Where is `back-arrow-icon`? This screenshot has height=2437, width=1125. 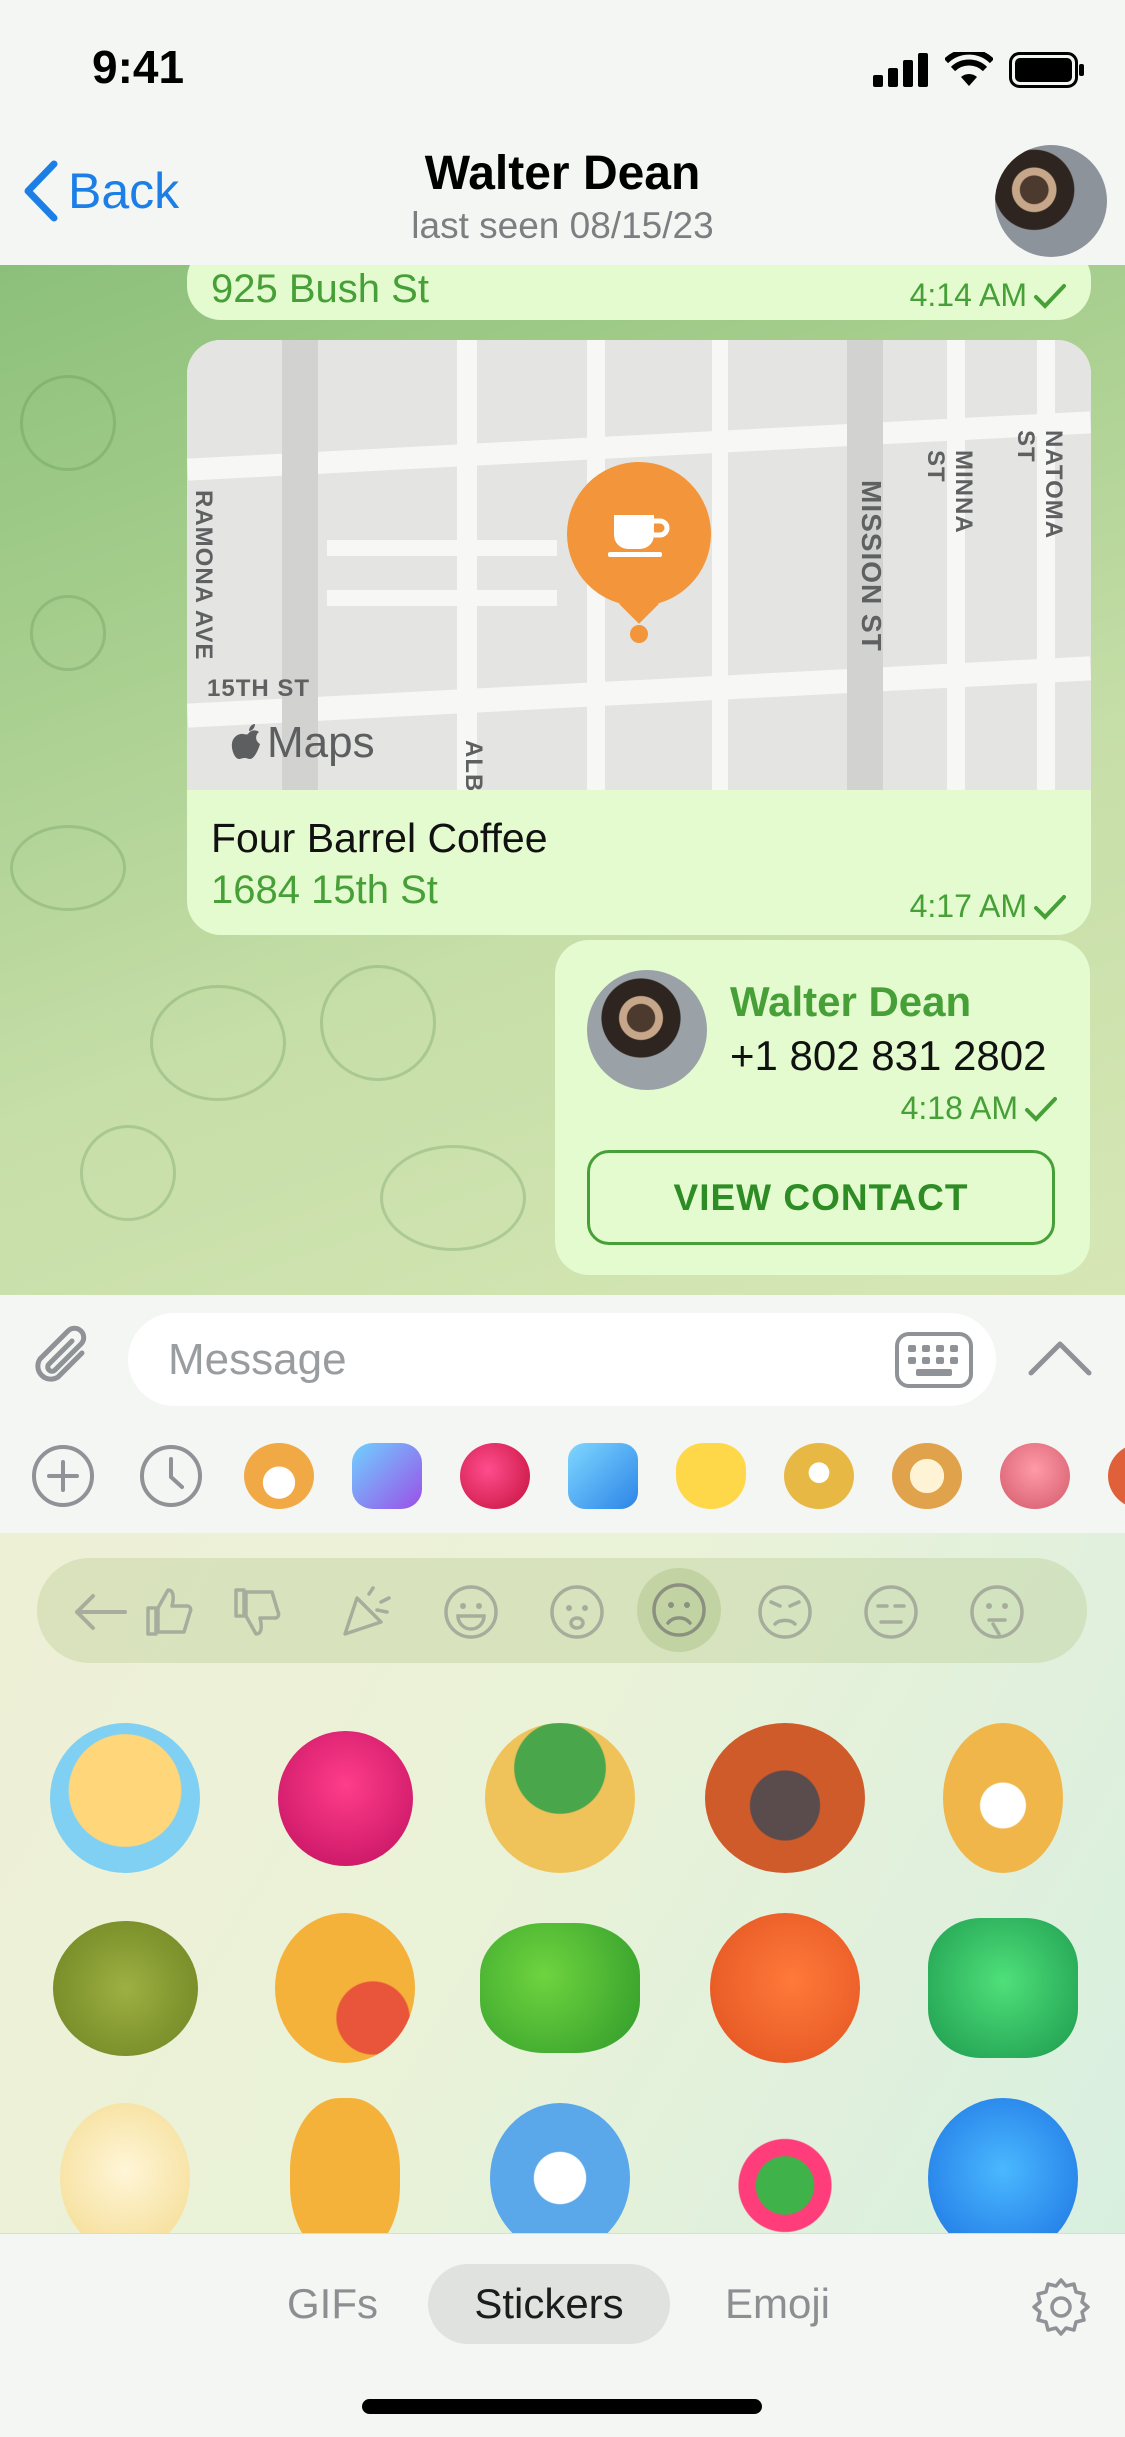 back-arrow-icon is located at coordinates (99, 1612).